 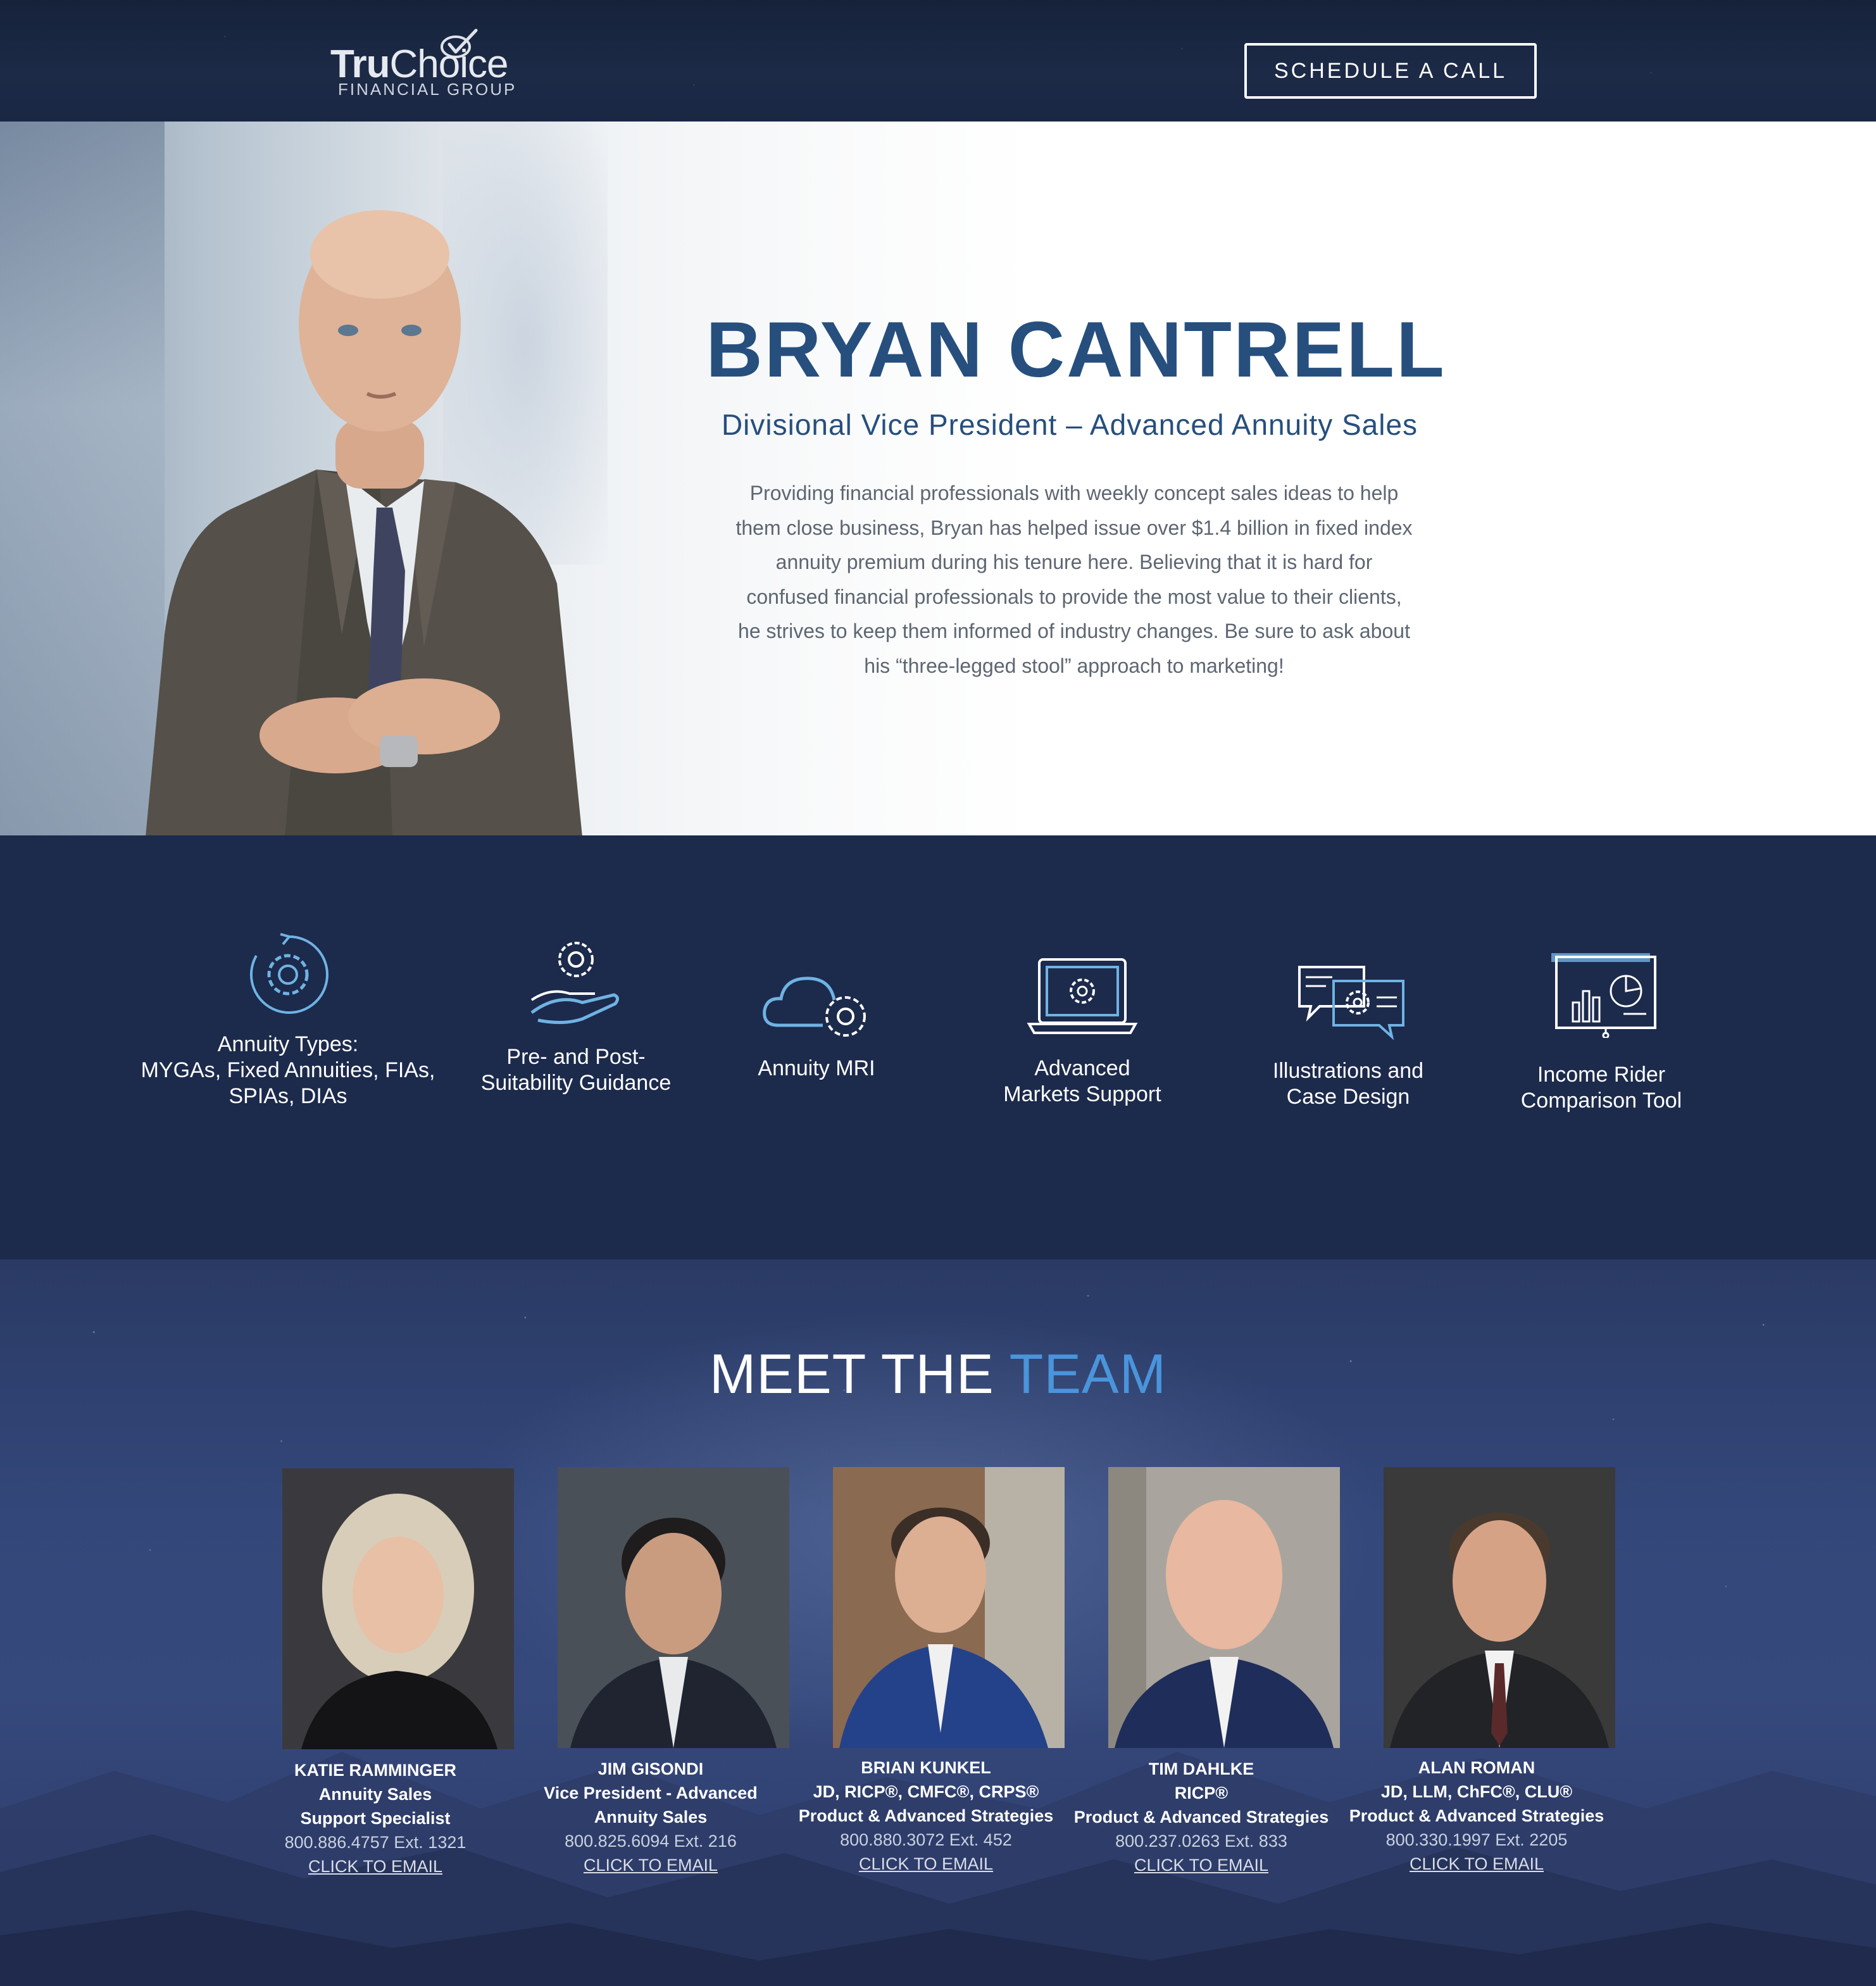 I want to click on member-role: RICP®, so click(x=1201, y=1792).